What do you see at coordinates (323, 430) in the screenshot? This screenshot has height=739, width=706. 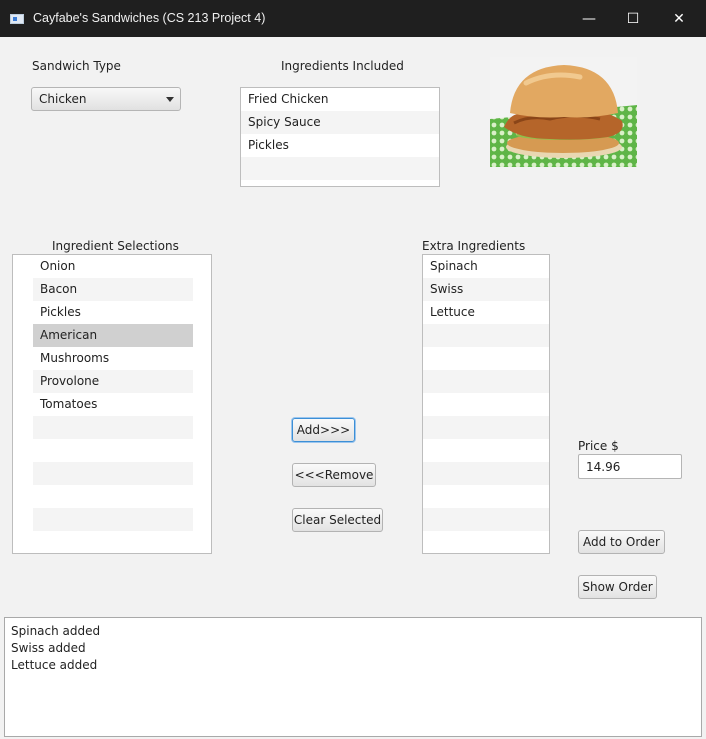 I see `add-button: Add>>>` at bounding box center [323, 430].